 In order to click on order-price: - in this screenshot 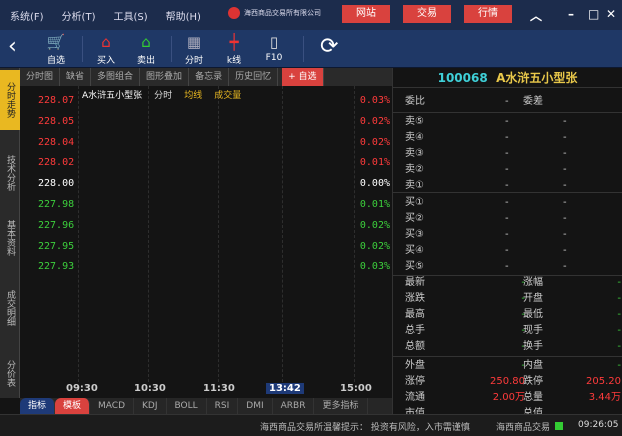, I will do `click(507, 250)`.